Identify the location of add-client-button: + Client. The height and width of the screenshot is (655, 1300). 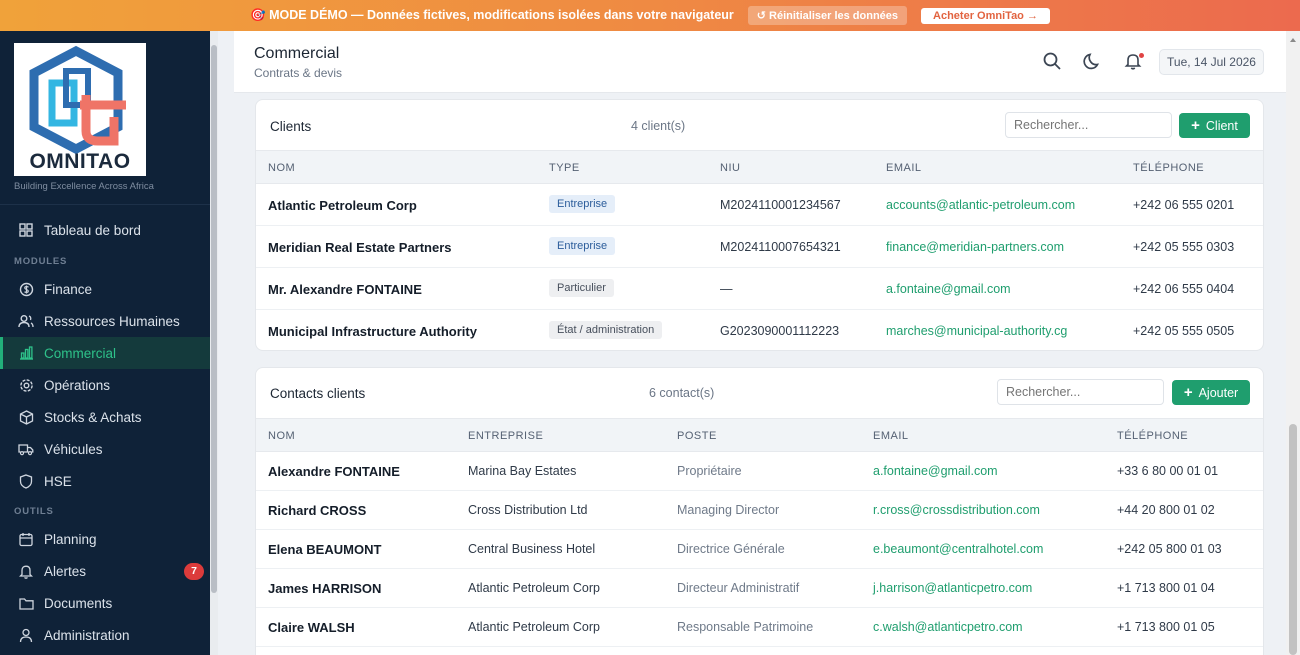
(1214, 125).